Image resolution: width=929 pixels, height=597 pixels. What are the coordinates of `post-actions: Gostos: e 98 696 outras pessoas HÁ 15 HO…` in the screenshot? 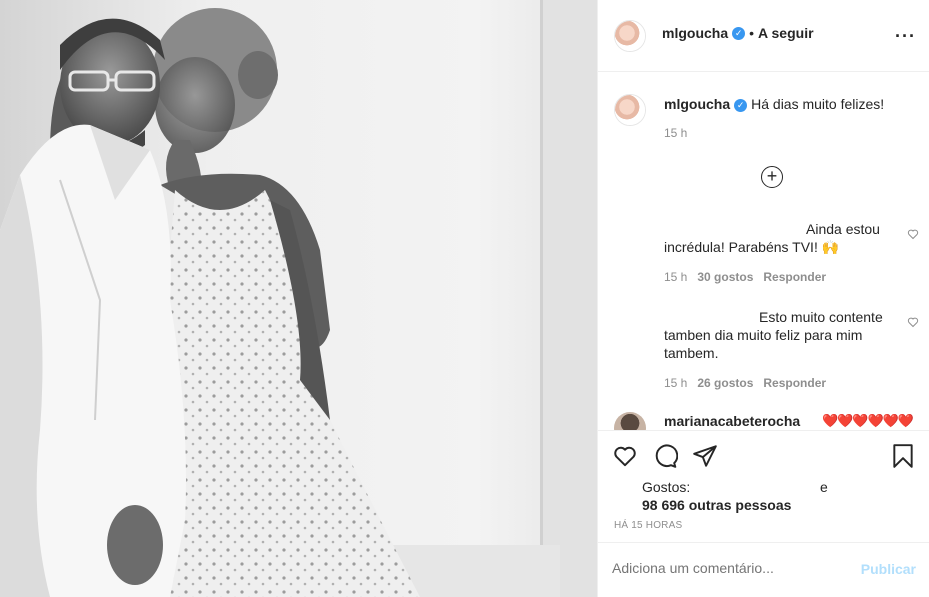 It's located at (763, 486).